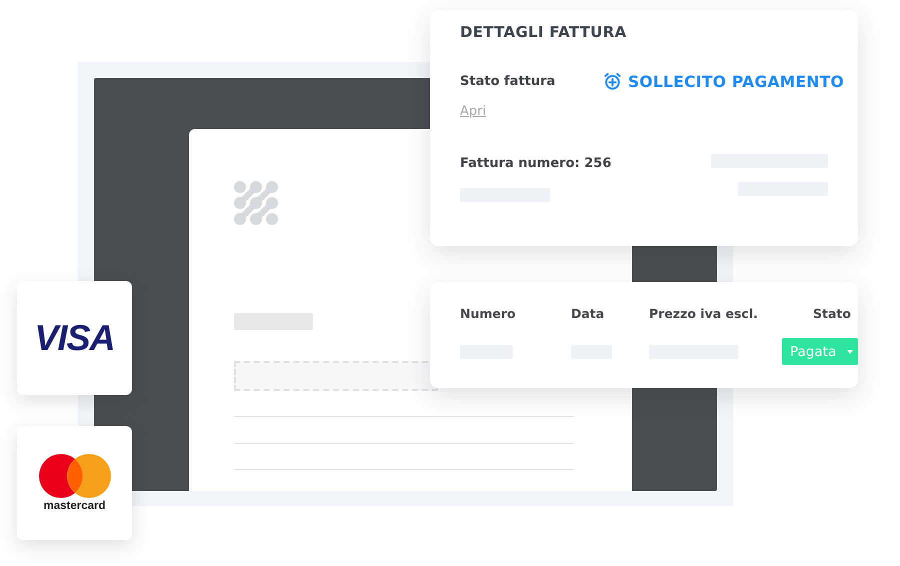 The width and height of the screenshot is (900, 566). Describe the element at coordinates (612, 81) in the screenshot. I see `alarm-clock-icon` at that location.